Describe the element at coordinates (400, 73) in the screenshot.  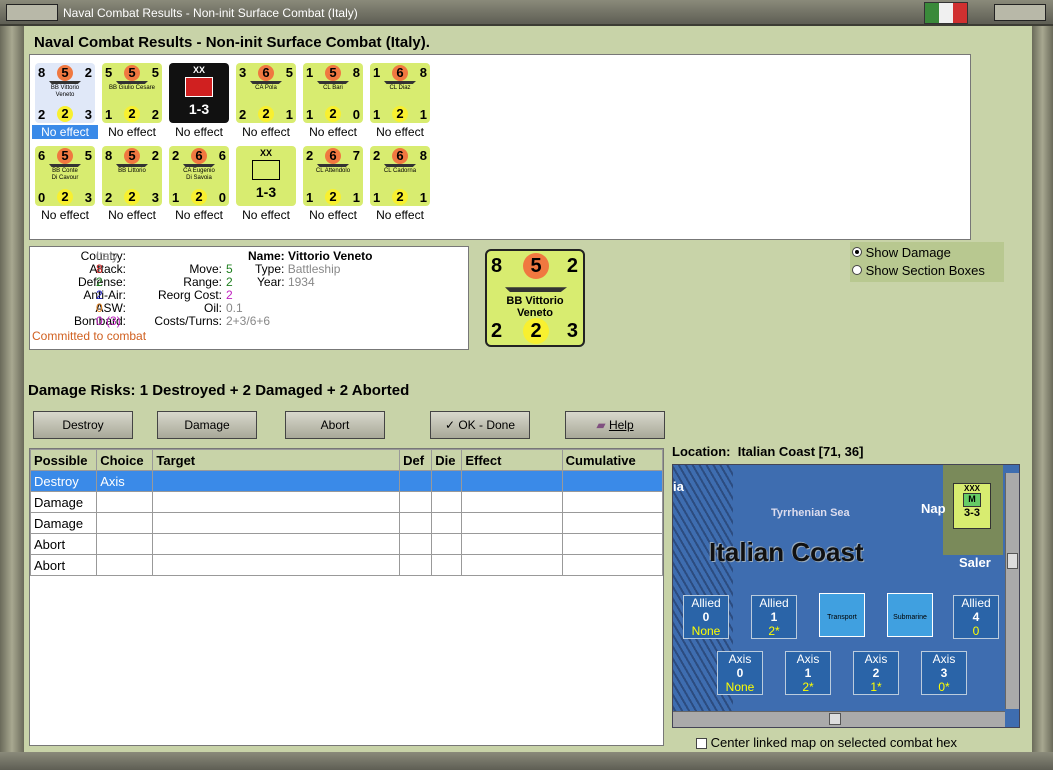
I see `unit-defense: 6` at that location.